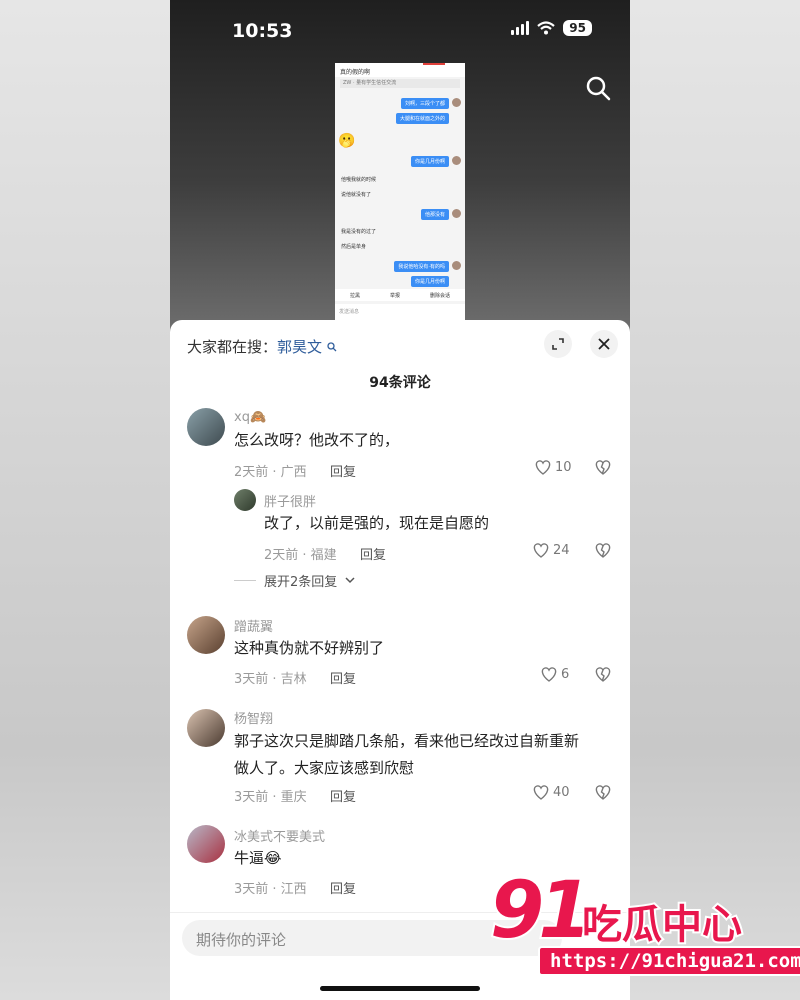  I want to click on thumb-msg: 我是没有的过了, so click(359, 232).